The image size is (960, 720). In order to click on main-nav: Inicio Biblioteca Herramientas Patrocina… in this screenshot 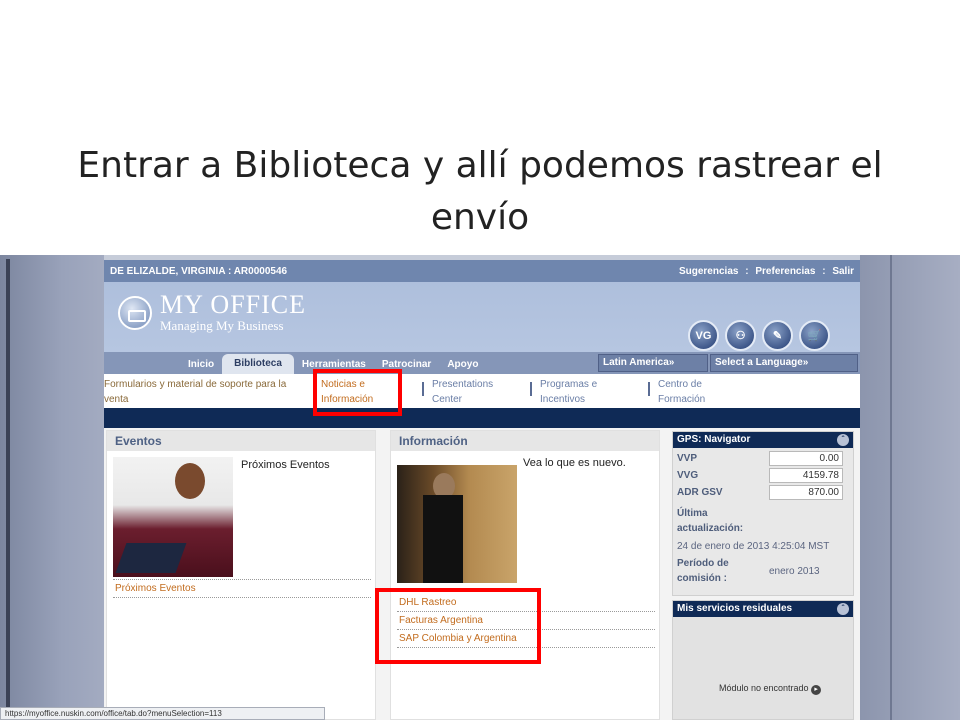, I will do `click(482, 363)`.